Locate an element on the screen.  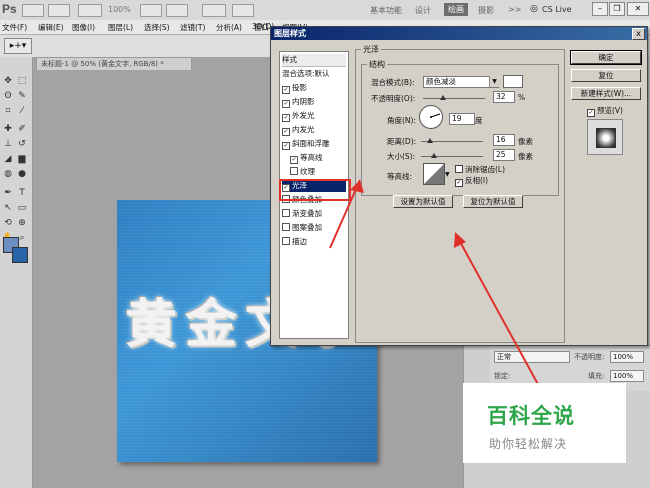
watermark-title: 百科全说 is located at coordinates (531, 416).